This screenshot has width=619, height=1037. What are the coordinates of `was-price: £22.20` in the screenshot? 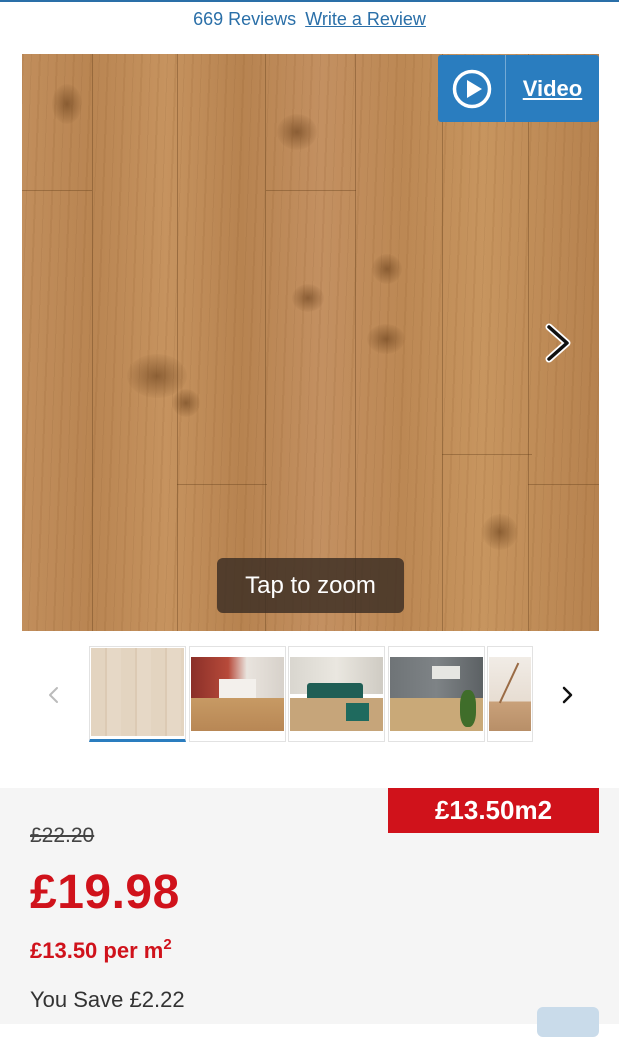 It's located at (62, 835).